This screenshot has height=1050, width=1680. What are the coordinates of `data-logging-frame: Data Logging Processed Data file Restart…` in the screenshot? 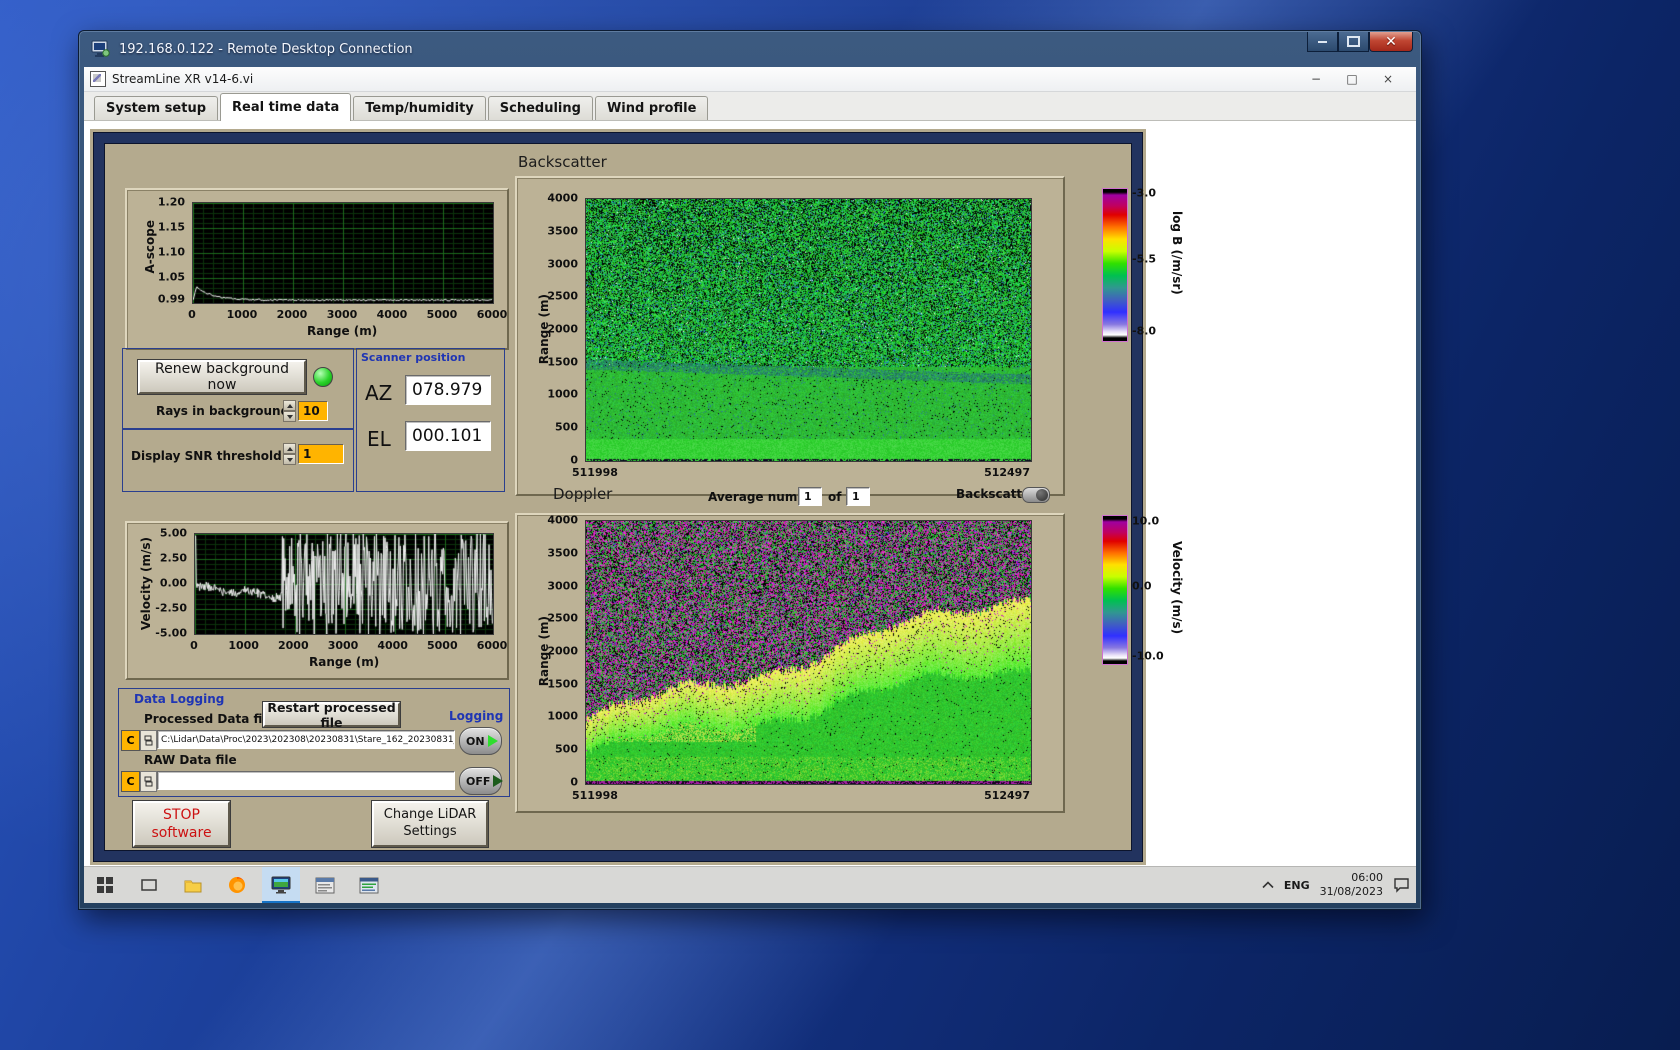 It's located at (314, 742).